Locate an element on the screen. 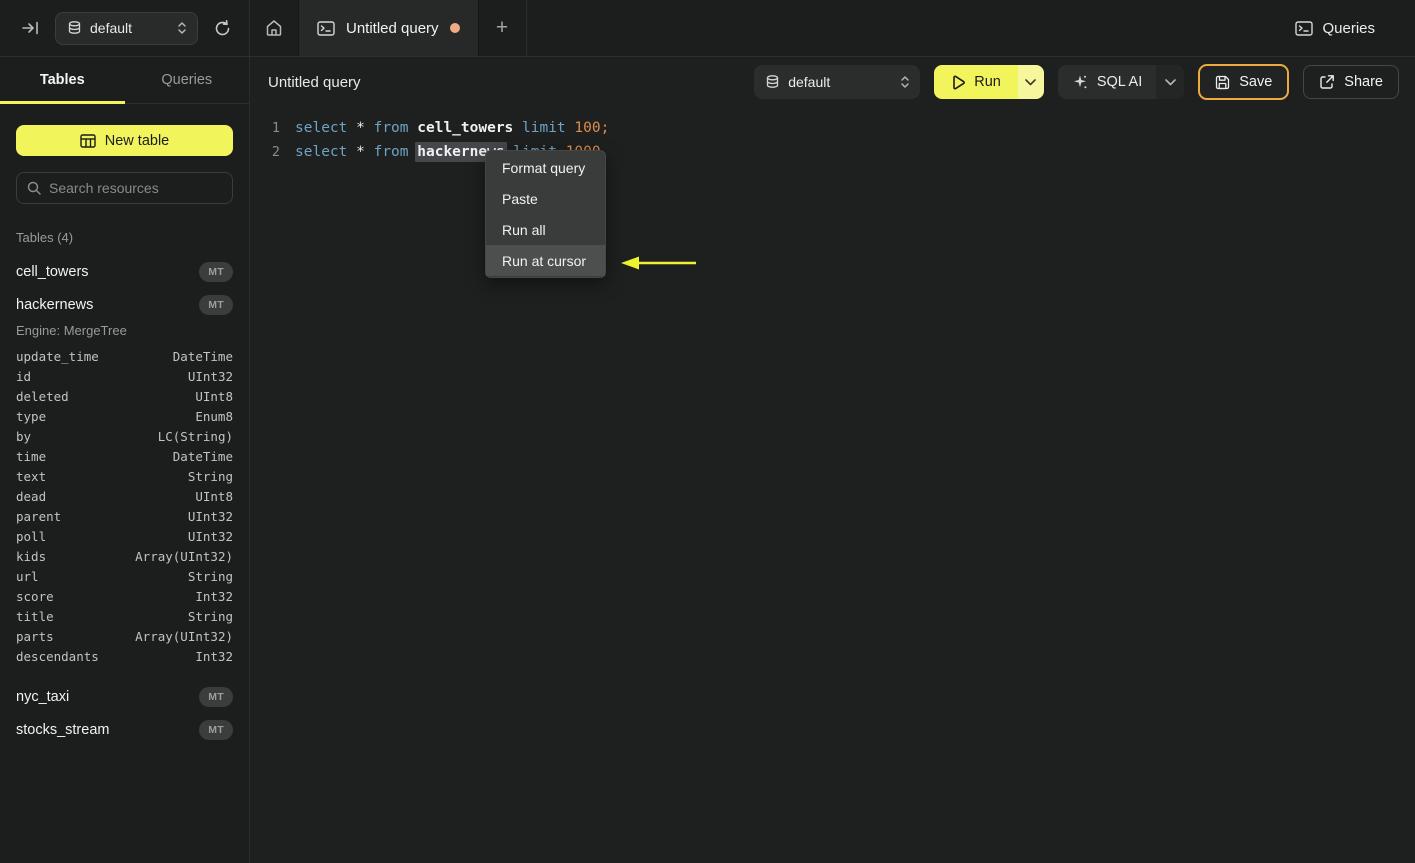  code-token: cell_towers is located at coordinates (465, 128).